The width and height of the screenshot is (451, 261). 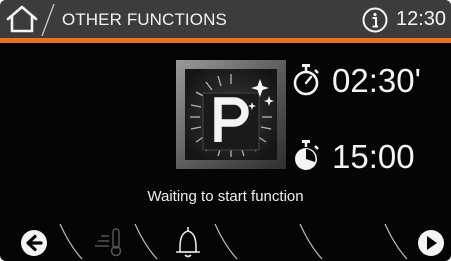 What do you see at coordinates (431, 243) in the screenshot?
I see `forward-button` at bounding box center [431, 243].